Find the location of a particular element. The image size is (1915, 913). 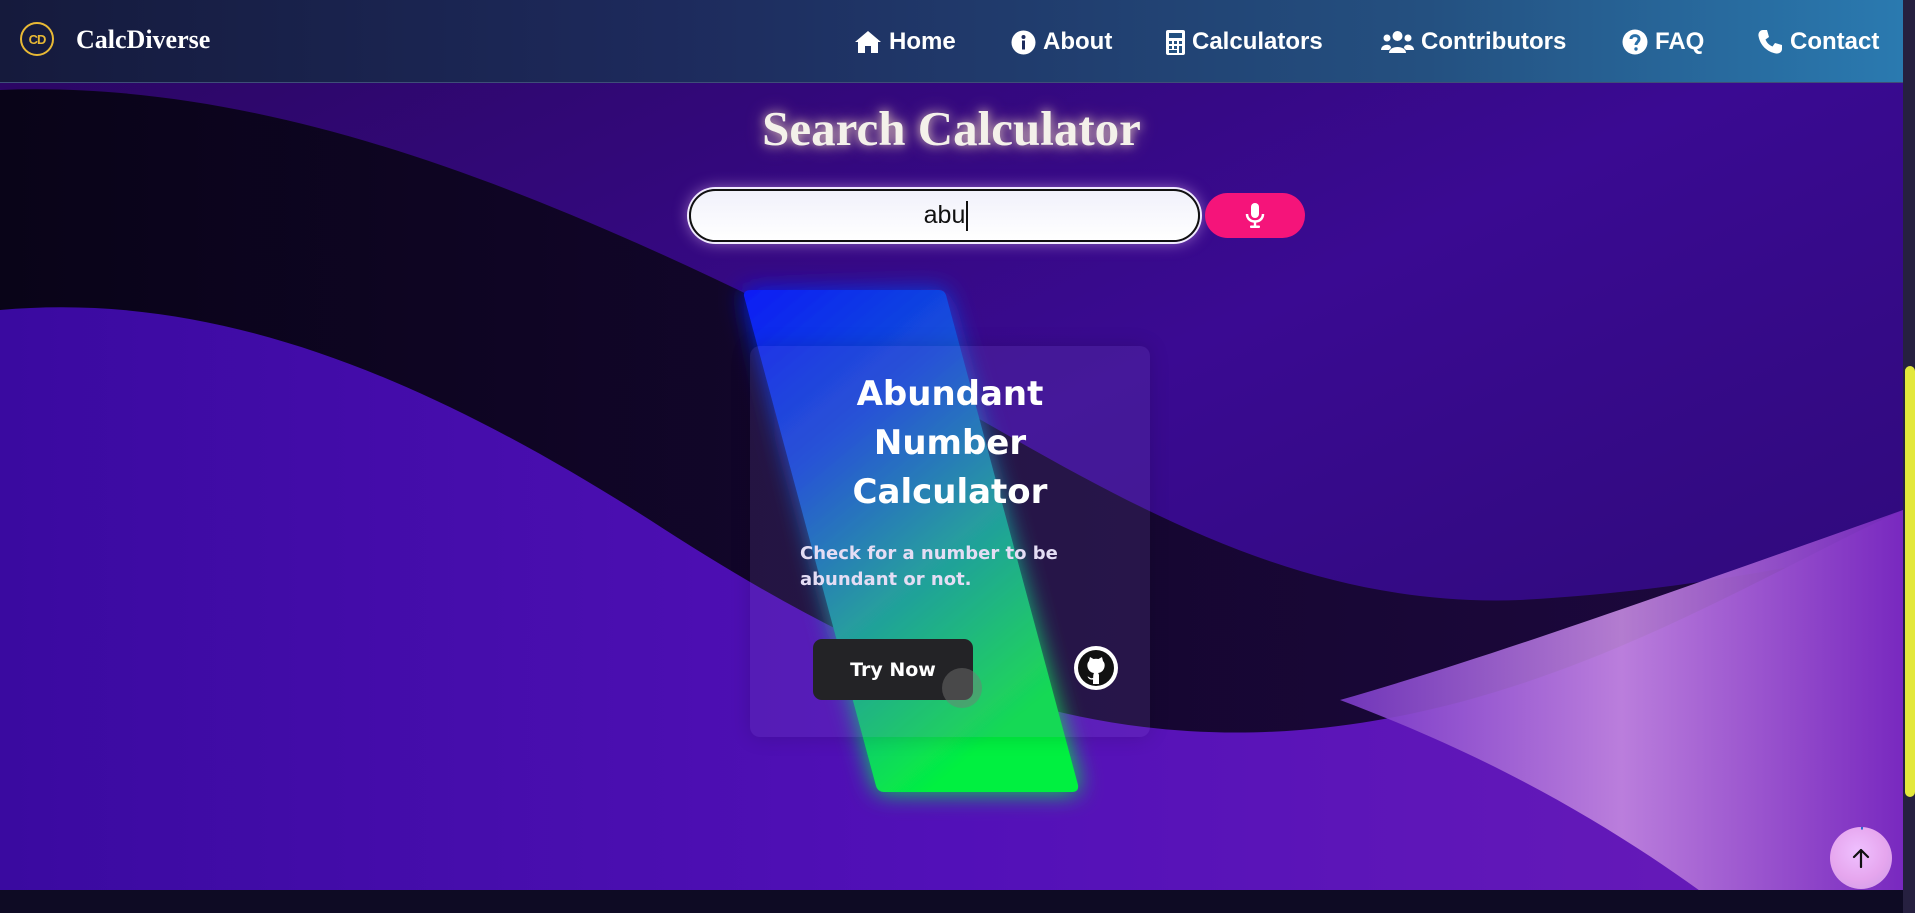

github-icon is located at coordinates (1096, 668).